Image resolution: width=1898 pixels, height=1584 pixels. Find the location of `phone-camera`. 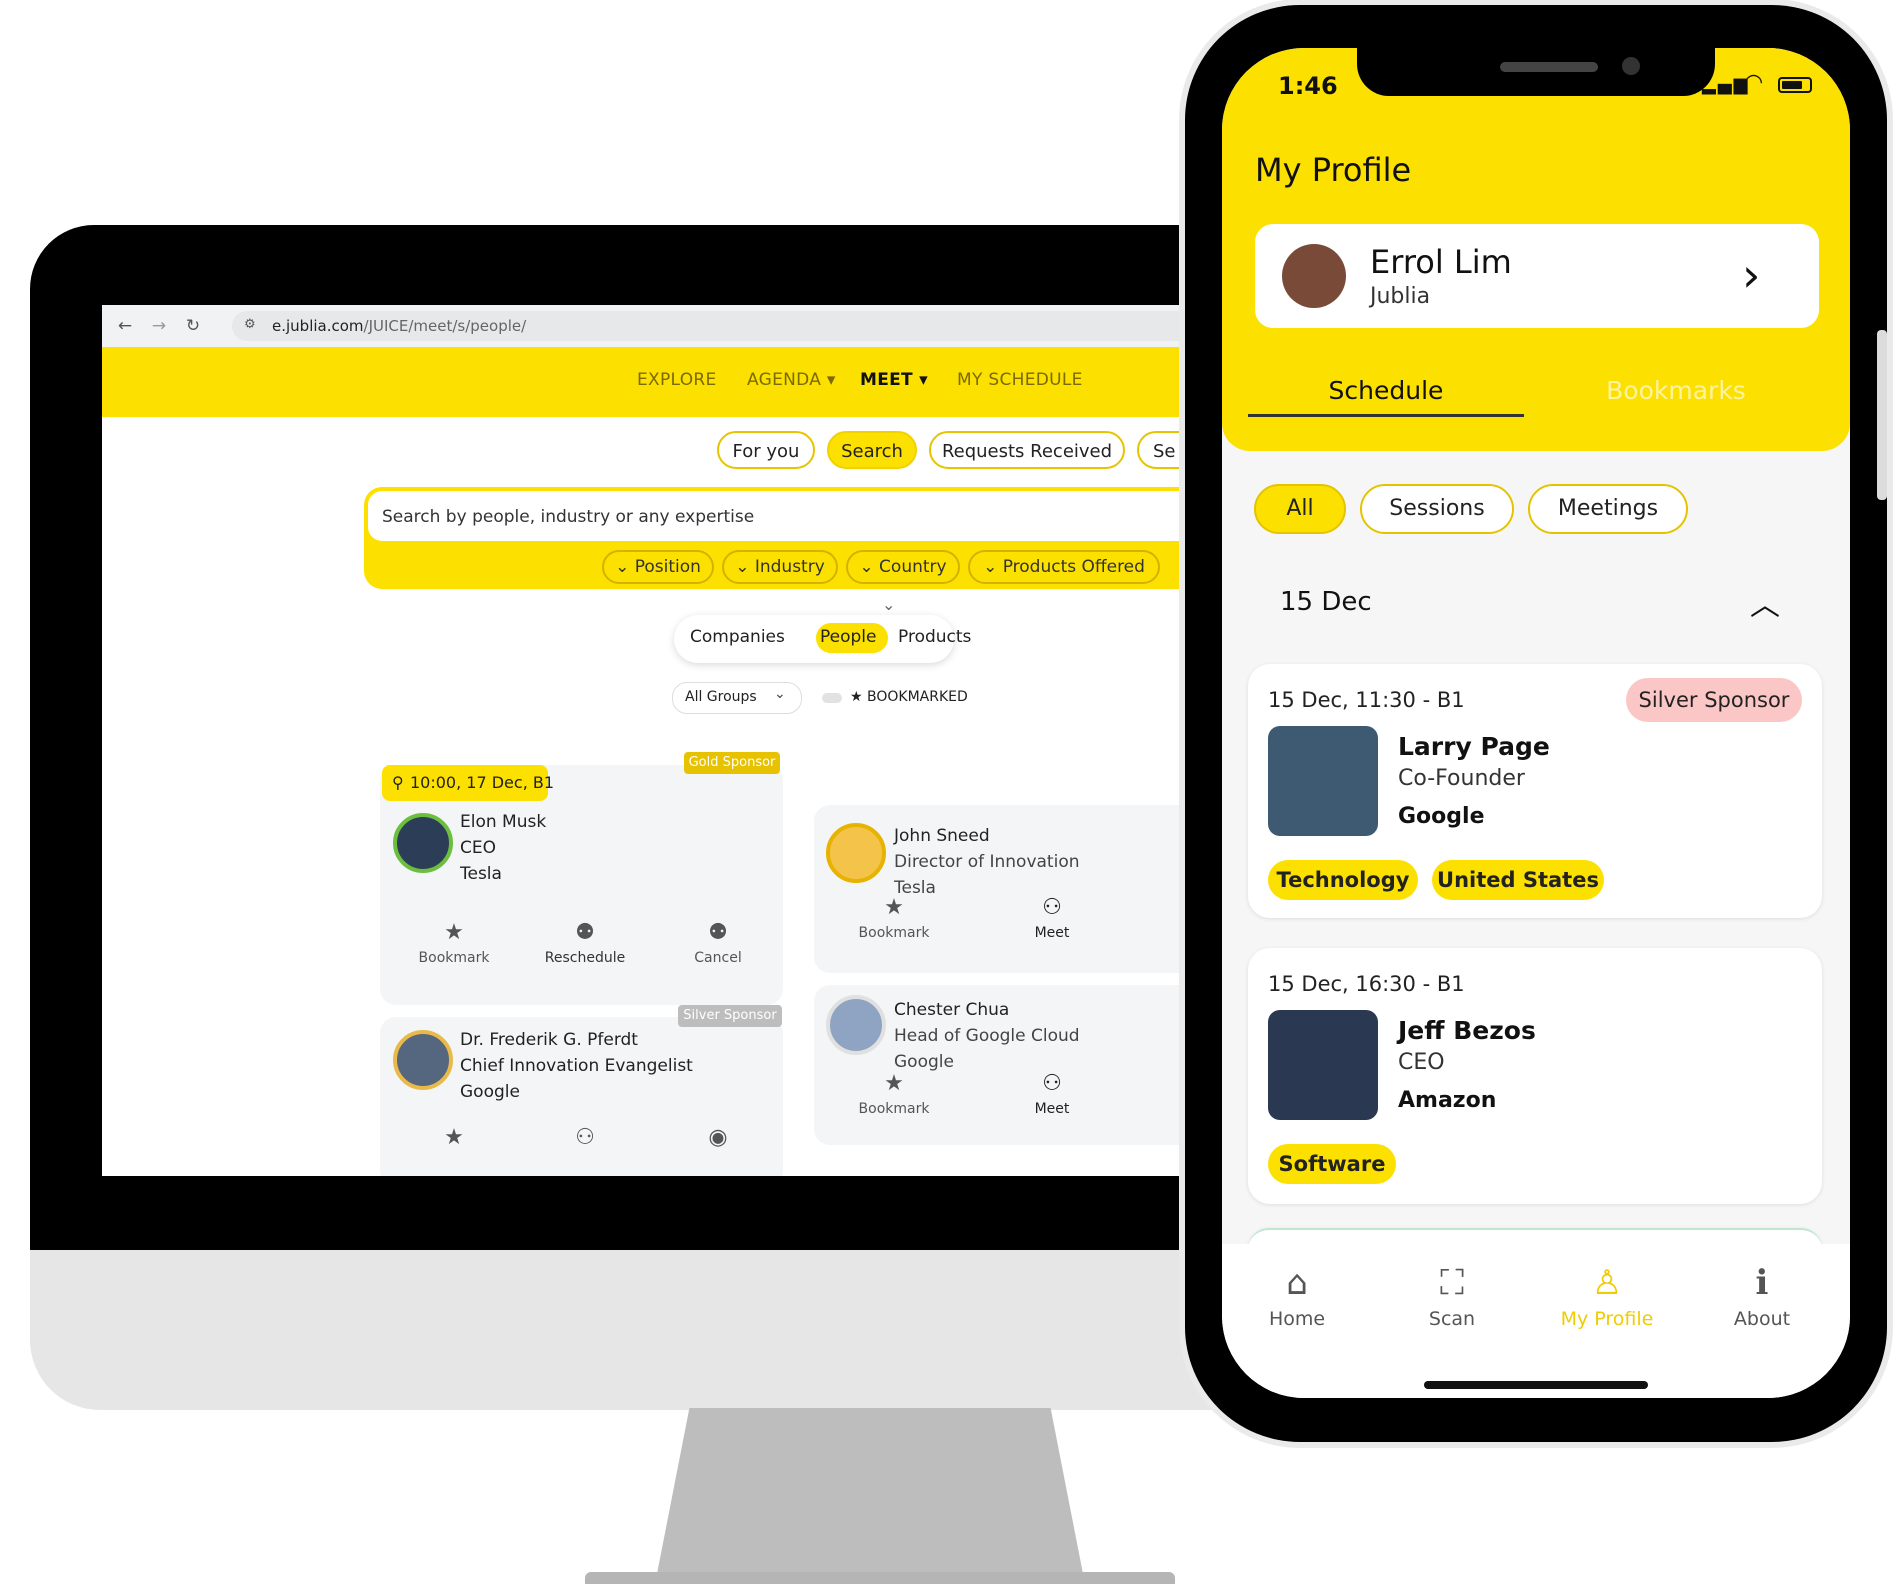

phone-camera is located at coordinates (1631, 66).